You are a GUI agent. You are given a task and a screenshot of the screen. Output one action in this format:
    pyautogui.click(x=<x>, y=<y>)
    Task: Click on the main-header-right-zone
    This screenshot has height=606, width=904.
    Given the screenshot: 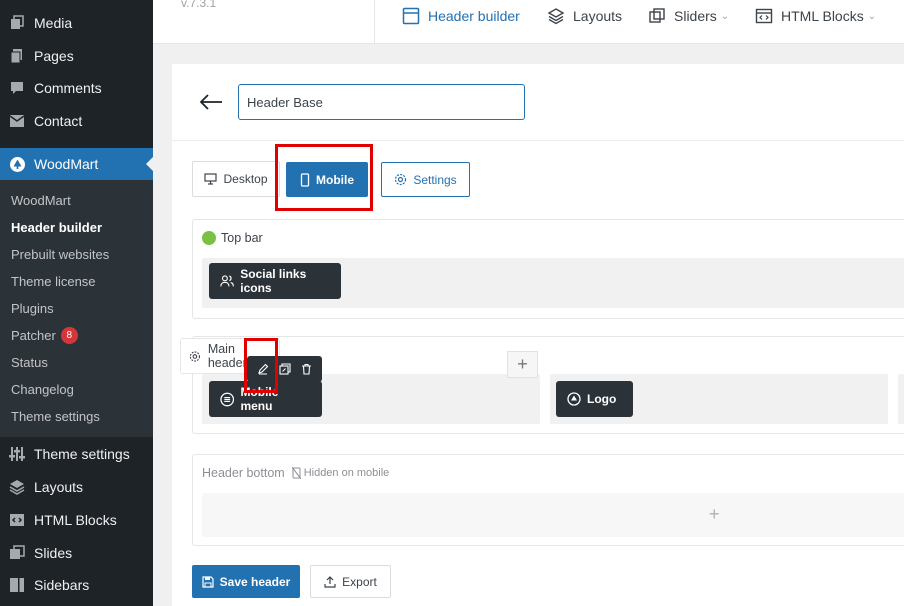 What is the action you would take?
    pyautogui.click(x=901, y=399)
    